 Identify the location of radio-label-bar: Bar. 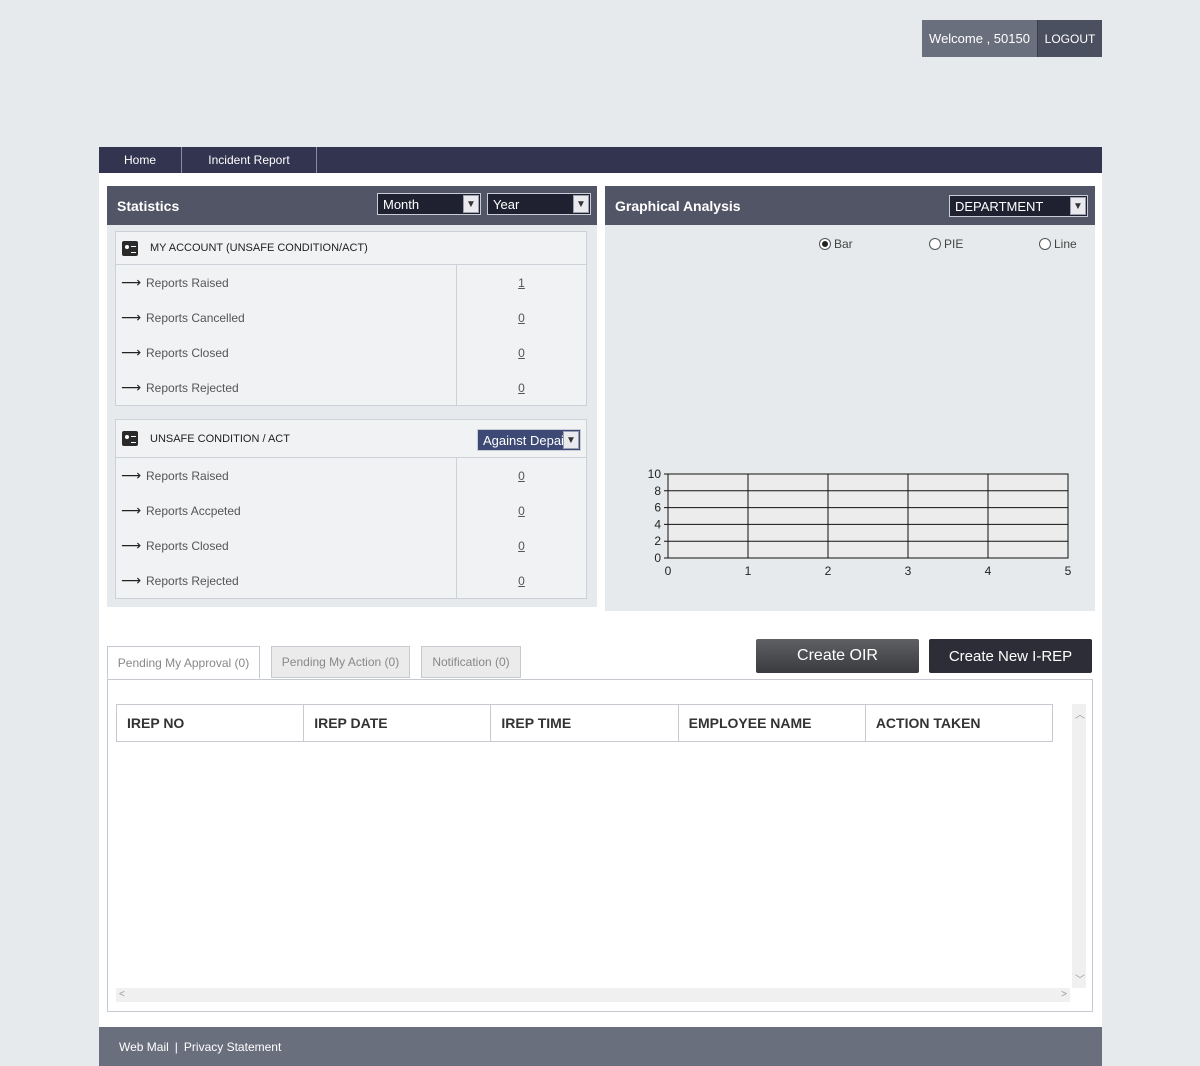
(843, 244).